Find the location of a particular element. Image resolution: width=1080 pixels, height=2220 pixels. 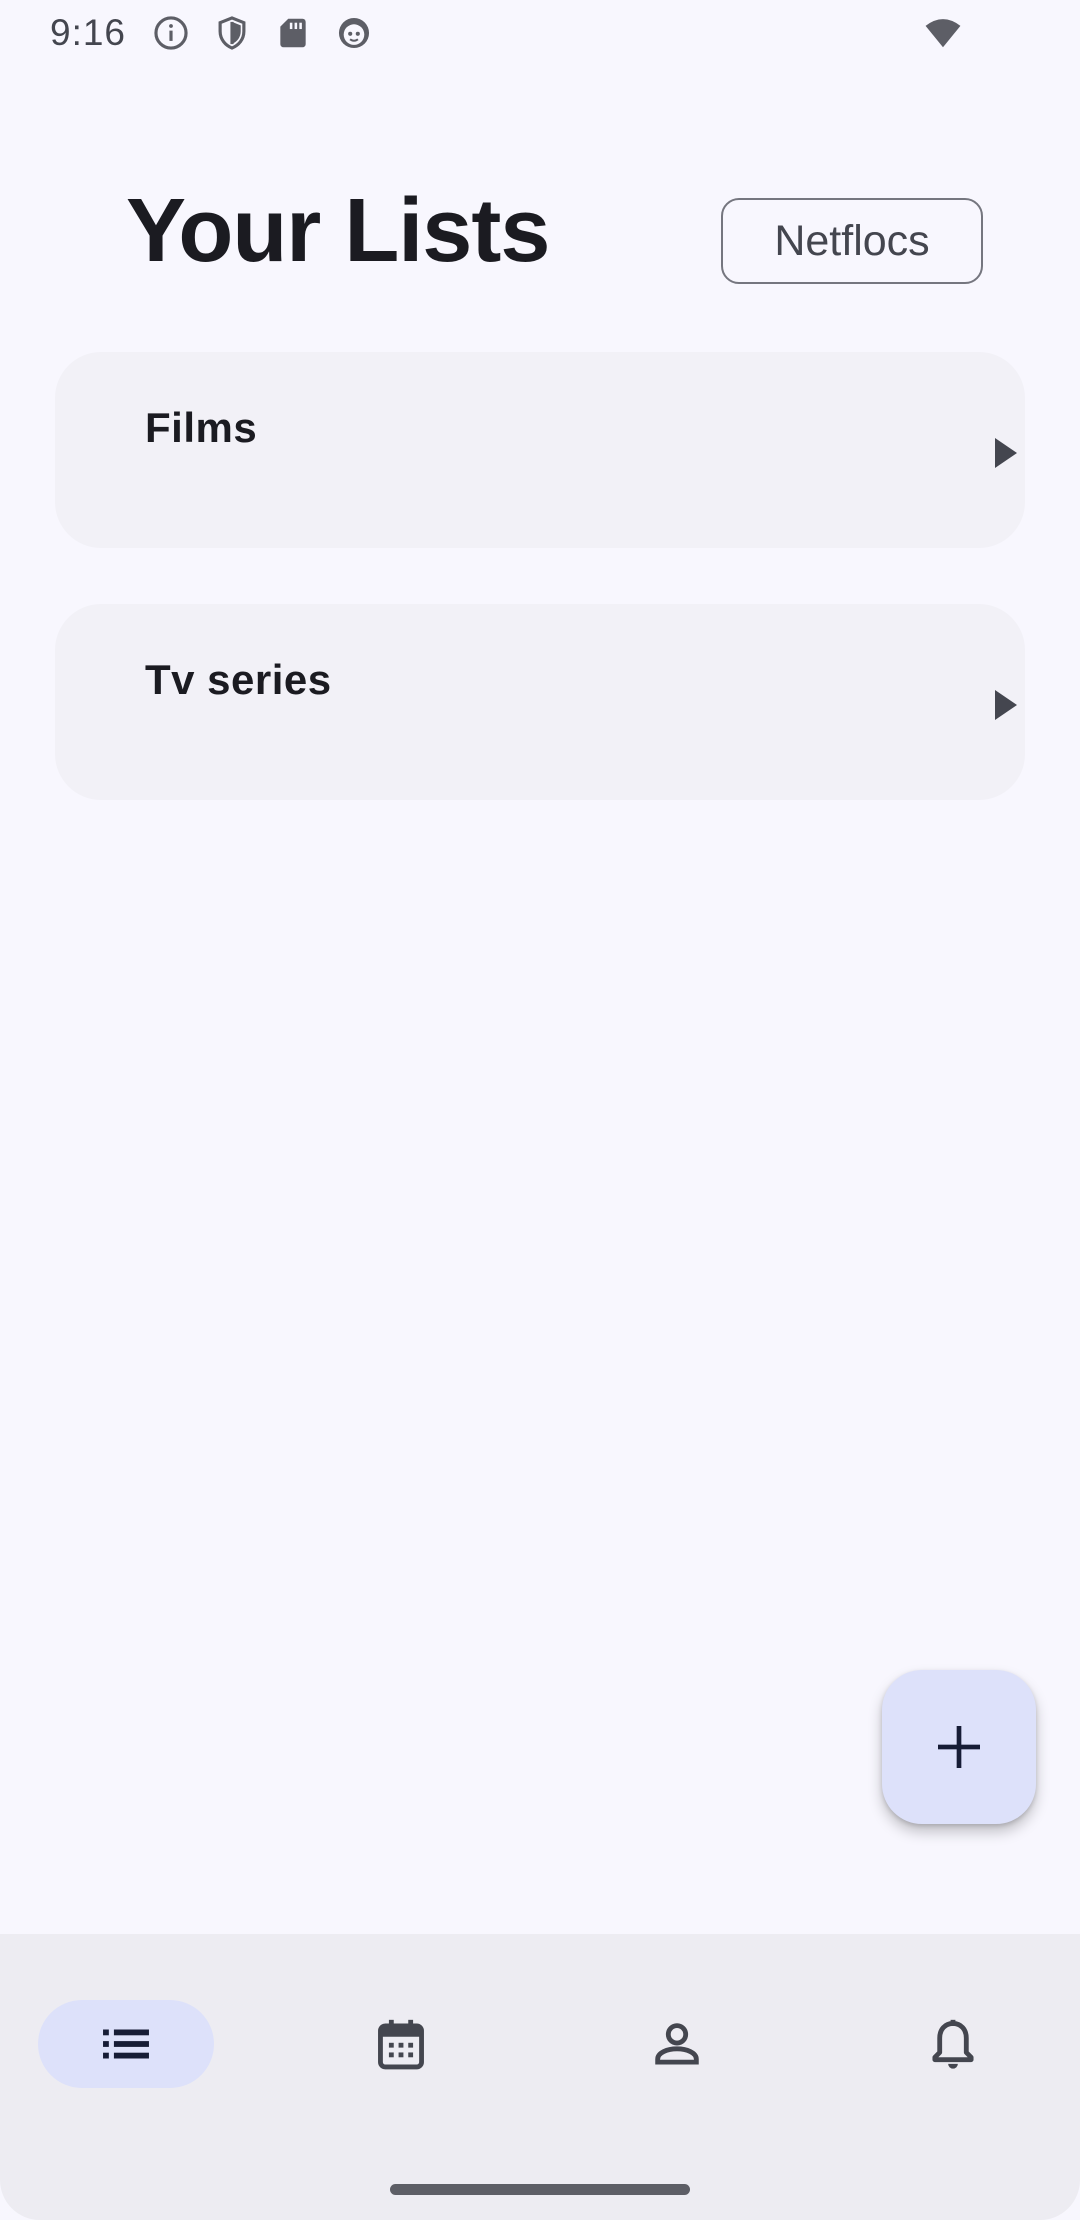

nav-item-calendar is located at coordinates (401, 2044).